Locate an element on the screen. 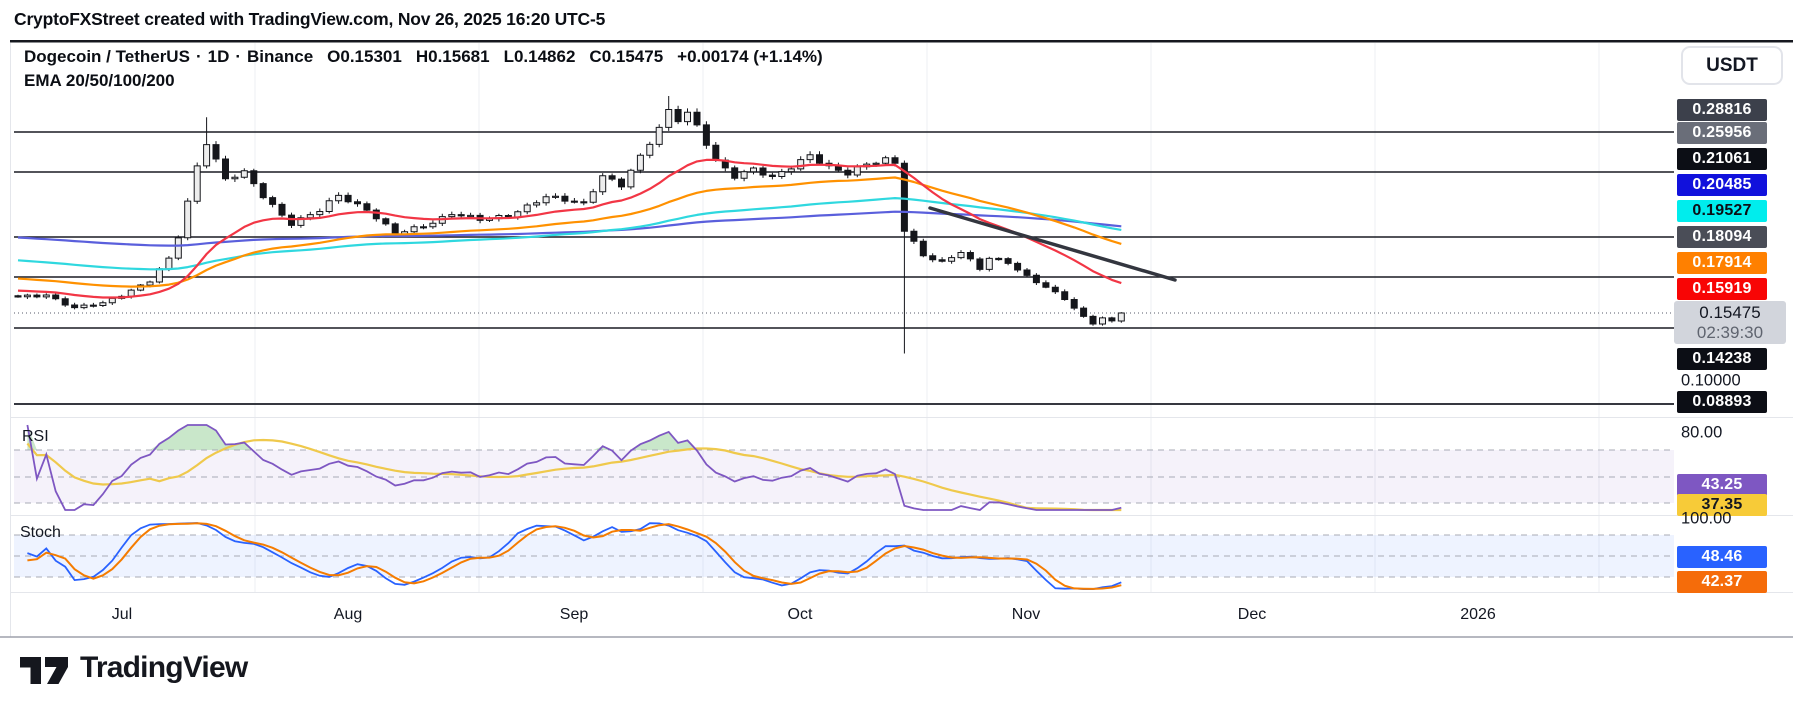 The height and width of the screenshot is (728, 1793). price-scale-label: 0.25956 is located at coordinates (1722, 133).